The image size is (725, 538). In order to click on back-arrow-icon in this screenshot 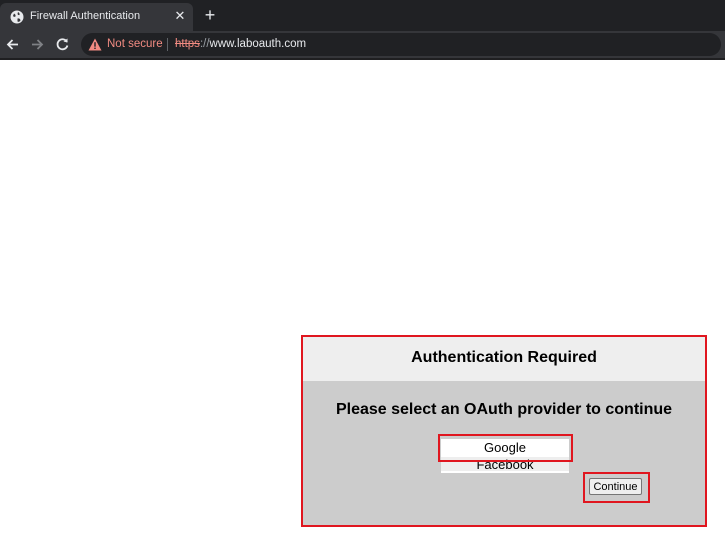, I will do `click(12, 44)`.